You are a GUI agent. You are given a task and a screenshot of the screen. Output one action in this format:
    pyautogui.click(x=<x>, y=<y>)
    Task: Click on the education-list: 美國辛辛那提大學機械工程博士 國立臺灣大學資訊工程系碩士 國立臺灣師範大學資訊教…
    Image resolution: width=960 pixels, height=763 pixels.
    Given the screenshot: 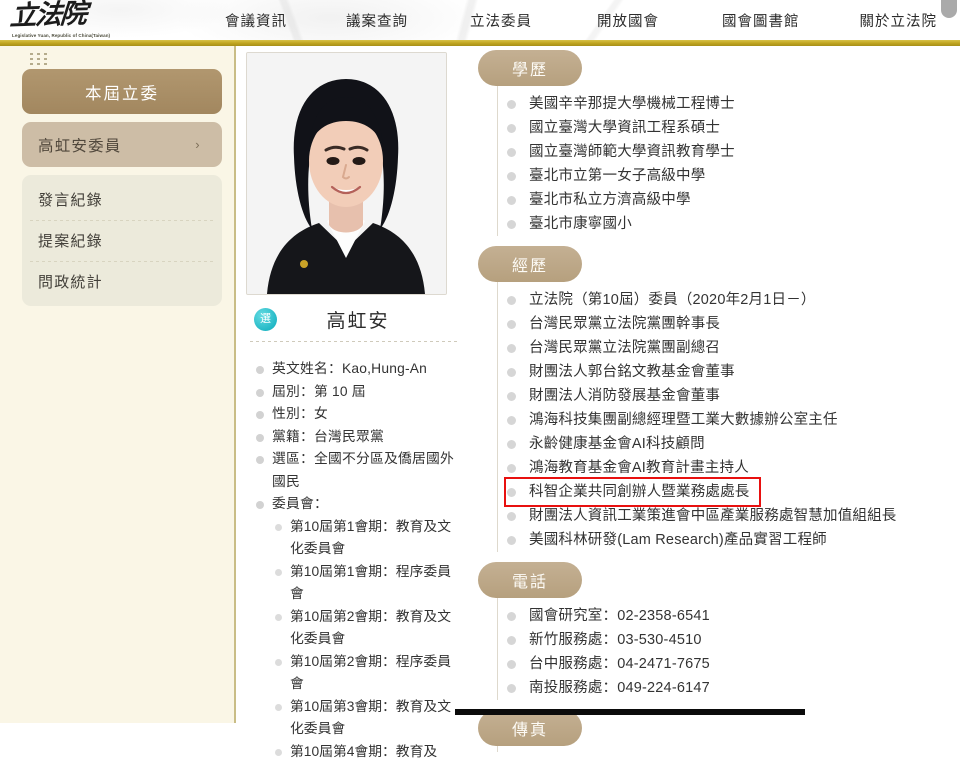 What is the action you would take?
    pyautogui.click(x=693, y=161)
    